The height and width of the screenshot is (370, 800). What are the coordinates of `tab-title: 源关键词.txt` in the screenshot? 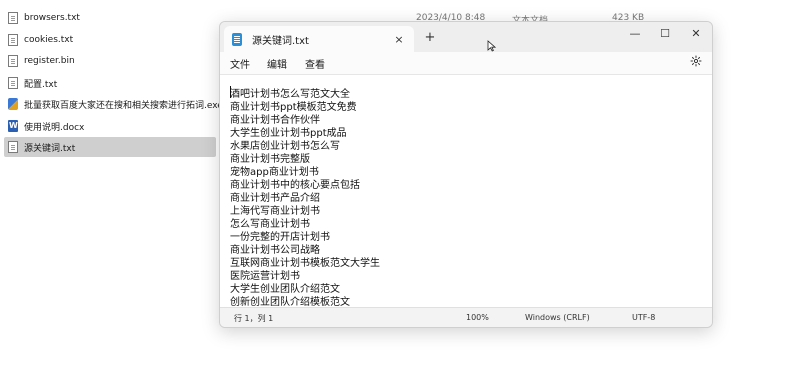 It's located at (280, 41).